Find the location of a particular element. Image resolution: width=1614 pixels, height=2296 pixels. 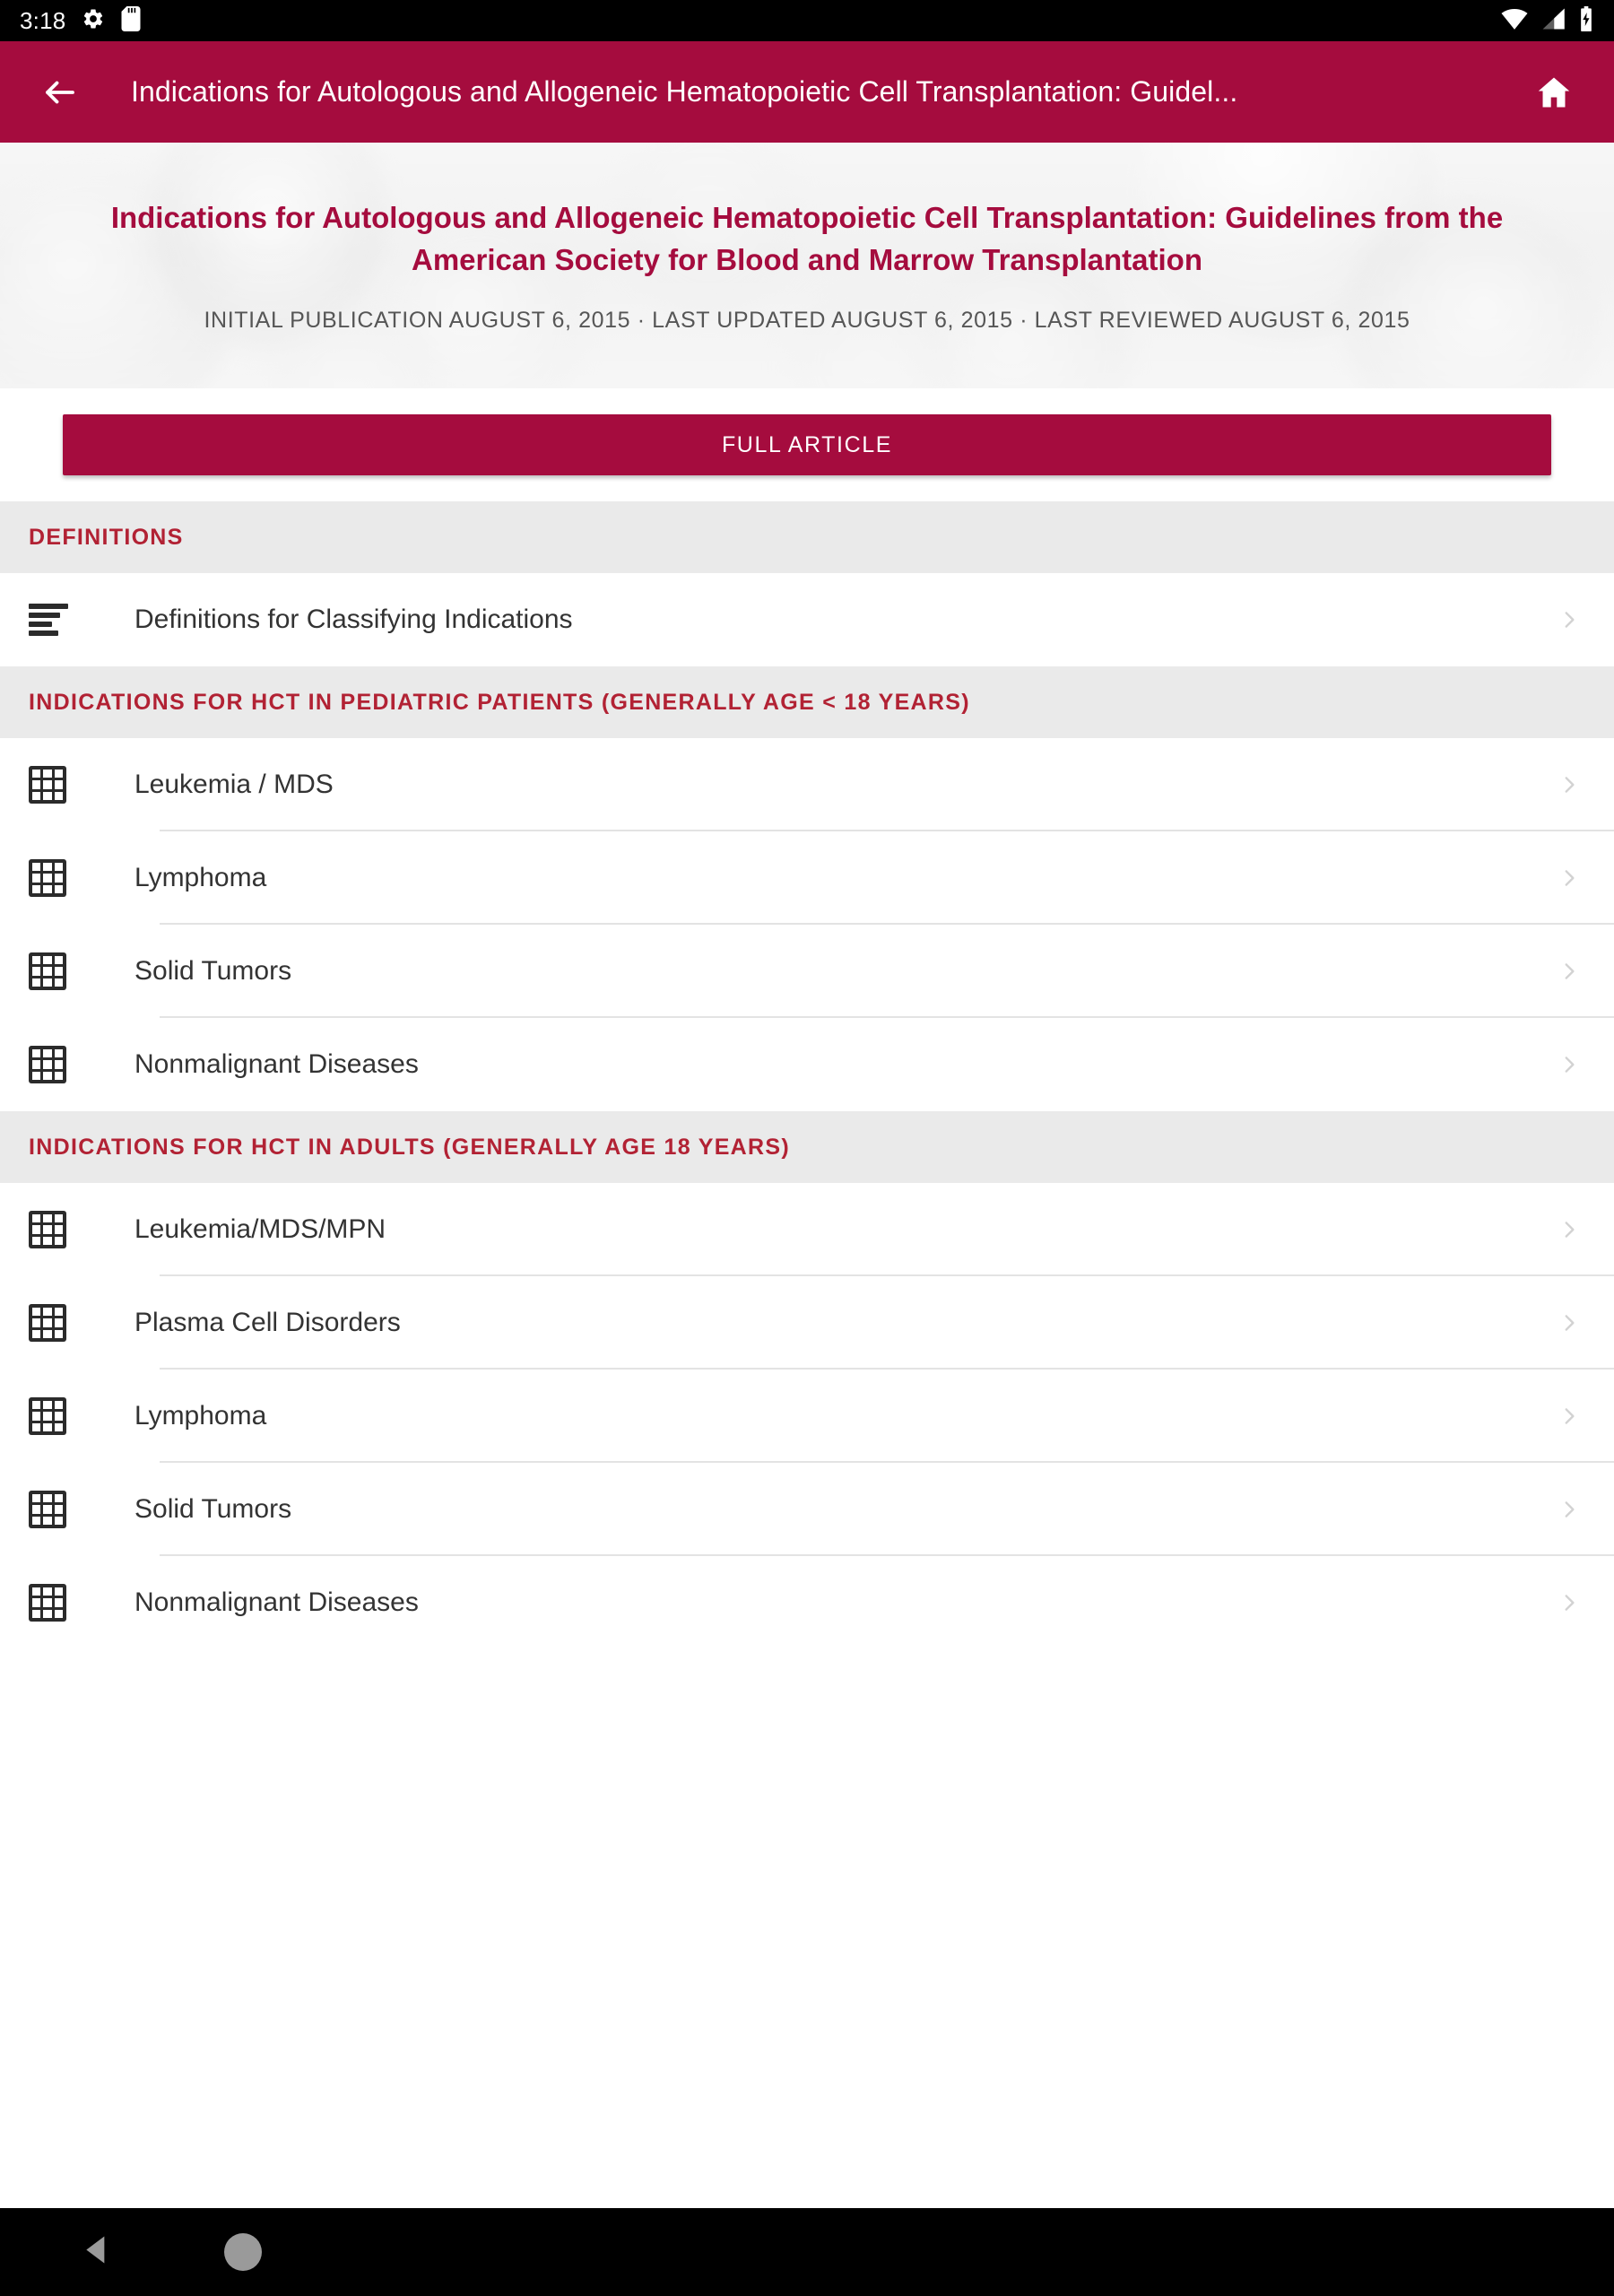

gear-icon is located at coordinates (93, 21).